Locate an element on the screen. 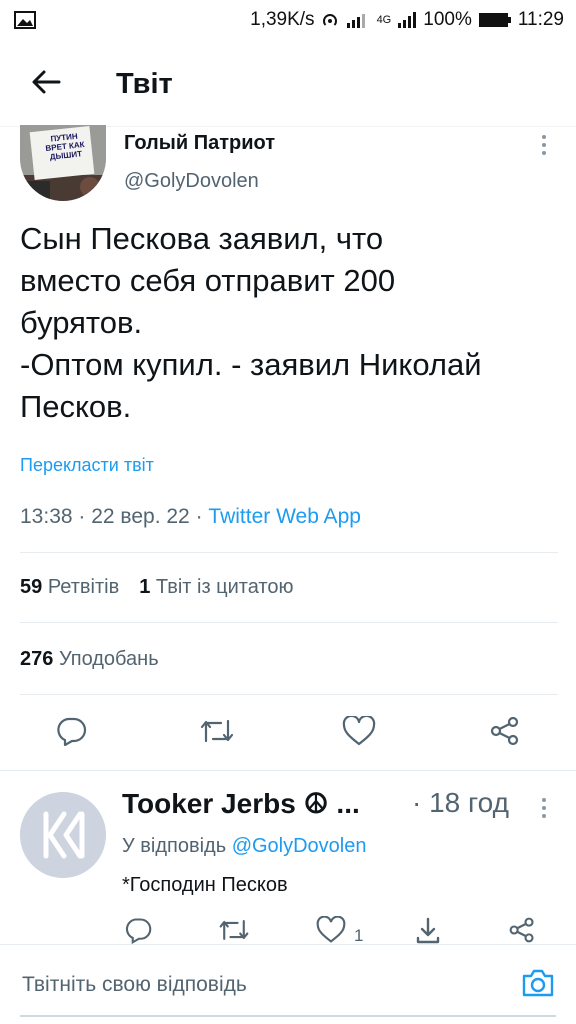  tweet-actions is located at coordinates (288, 733).